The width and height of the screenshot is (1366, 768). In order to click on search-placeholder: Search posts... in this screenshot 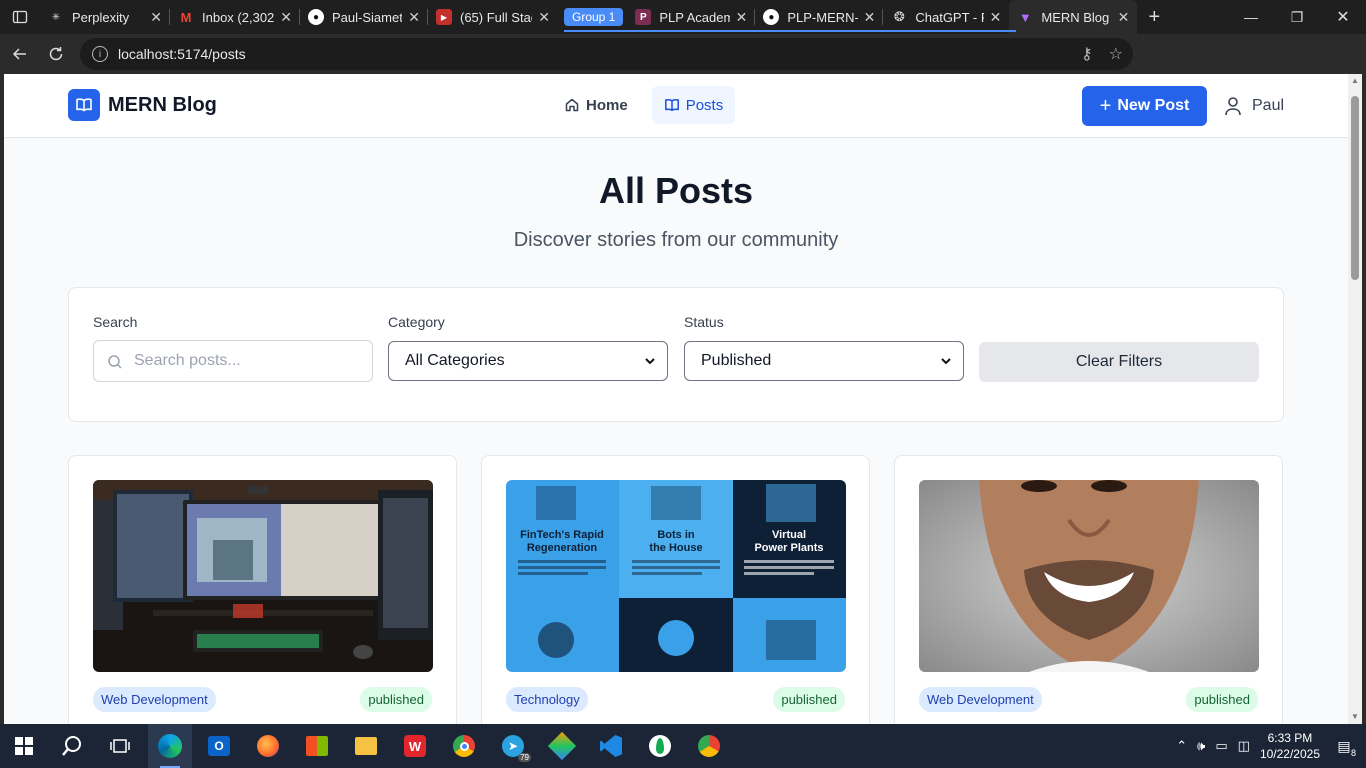, I will do `click(187, 360)`.